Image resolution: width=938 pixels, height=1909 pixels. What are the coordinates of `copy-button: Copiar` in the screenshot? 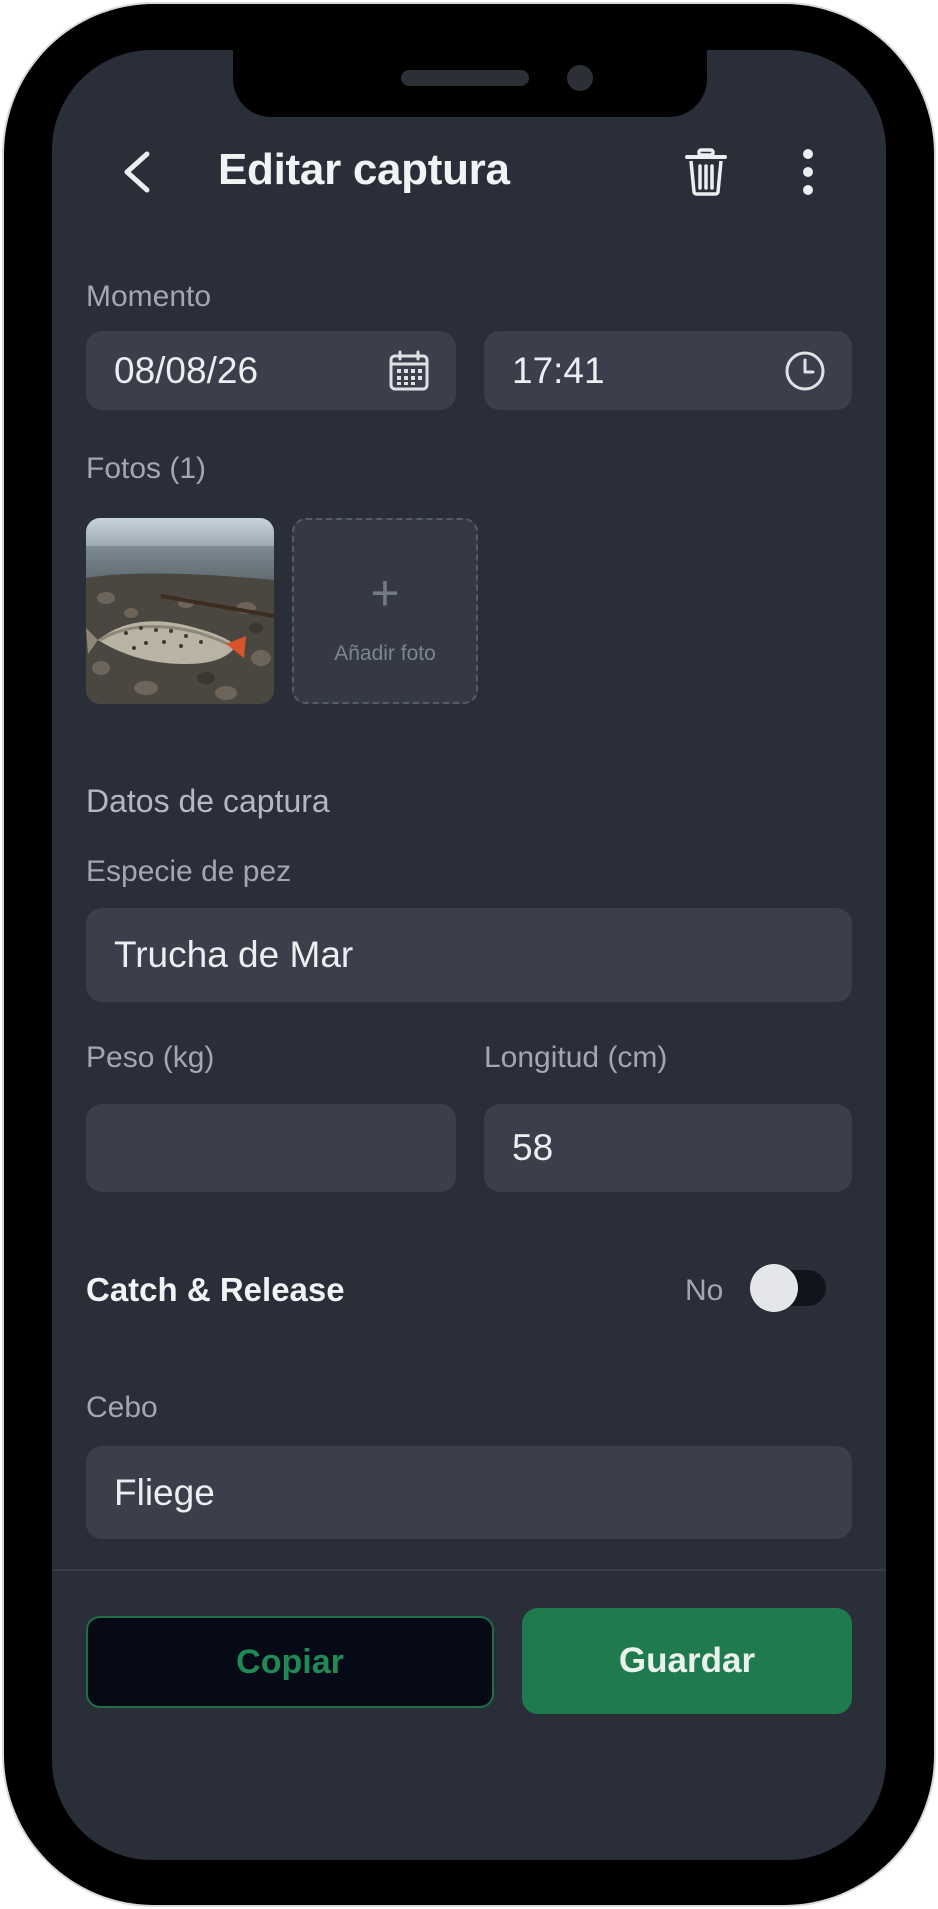 It's located at (290, 1662).